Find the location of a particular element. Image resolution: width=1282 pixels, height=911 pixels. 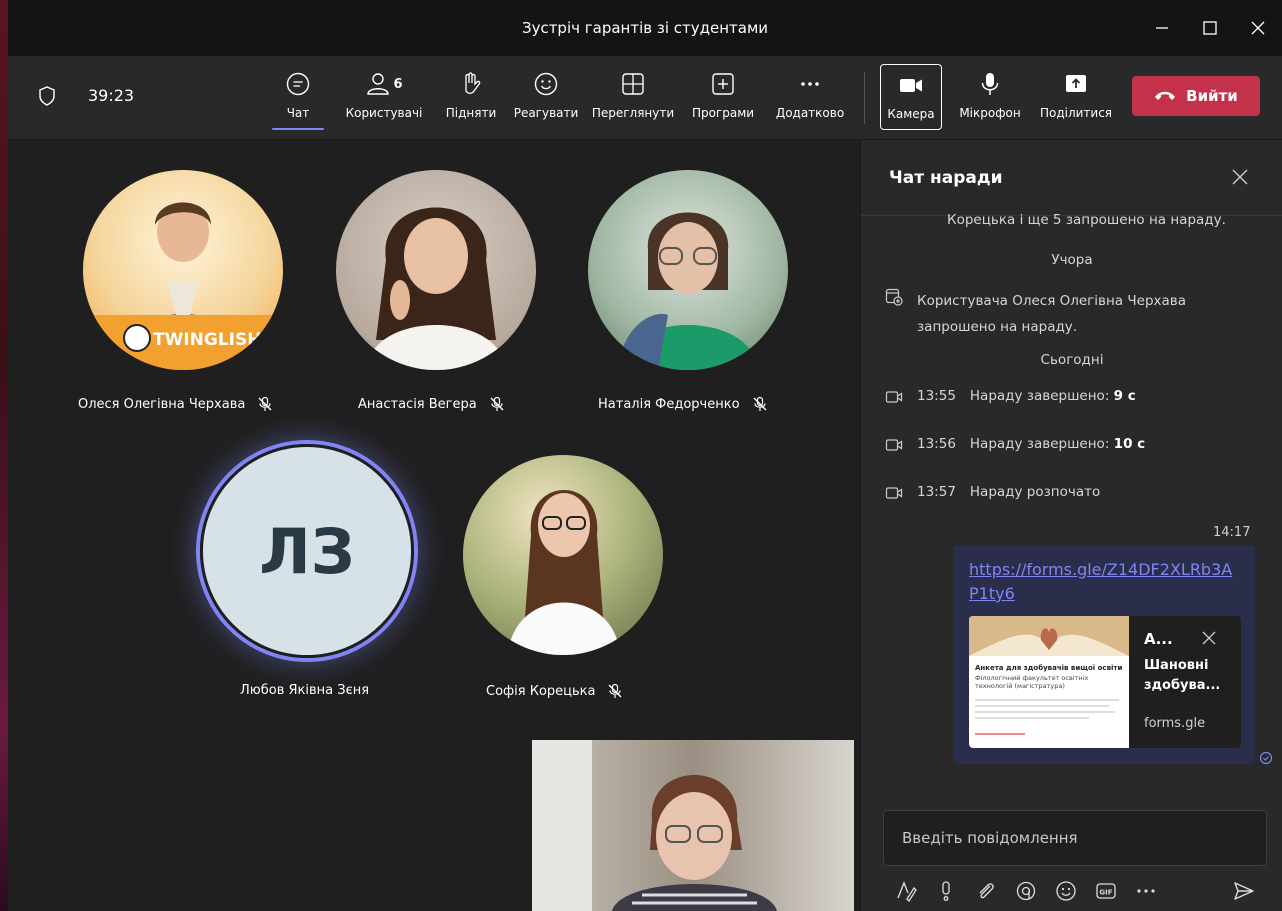

react-button: Реагувати is located at coordinates (546, 100).